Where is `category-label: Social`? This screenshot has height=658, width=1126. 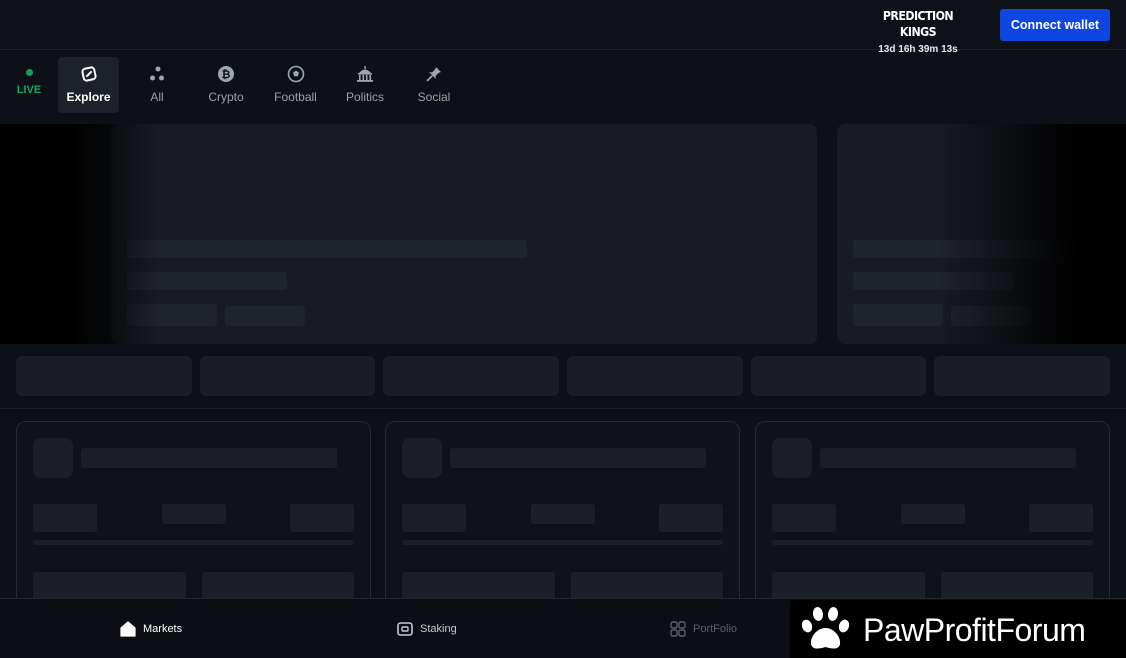 category-label: Social is located at coordinates (434, 97).